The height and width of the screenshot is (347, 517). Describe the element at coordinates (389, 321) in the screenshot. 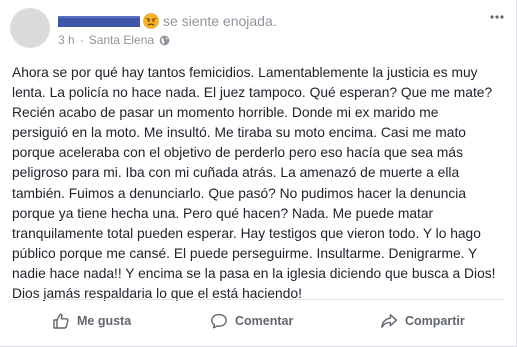

I see `share-arrow-icon` at that location.